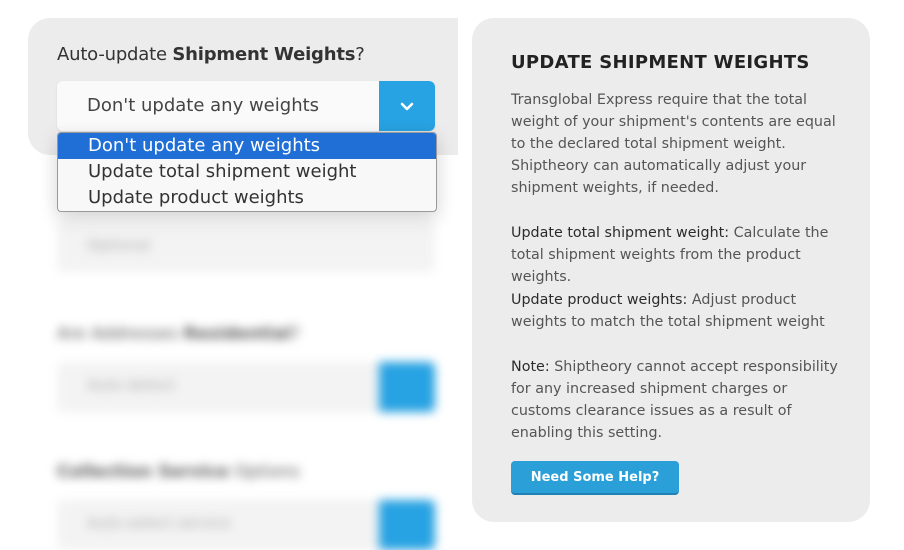 Image resolution: width=904 pixels, height=550 pixels. What do you see at coordinates (131, 385) in the screenshot?
I see `blurred-residential-value: Auto-detect` at bounding box center [131, 385].